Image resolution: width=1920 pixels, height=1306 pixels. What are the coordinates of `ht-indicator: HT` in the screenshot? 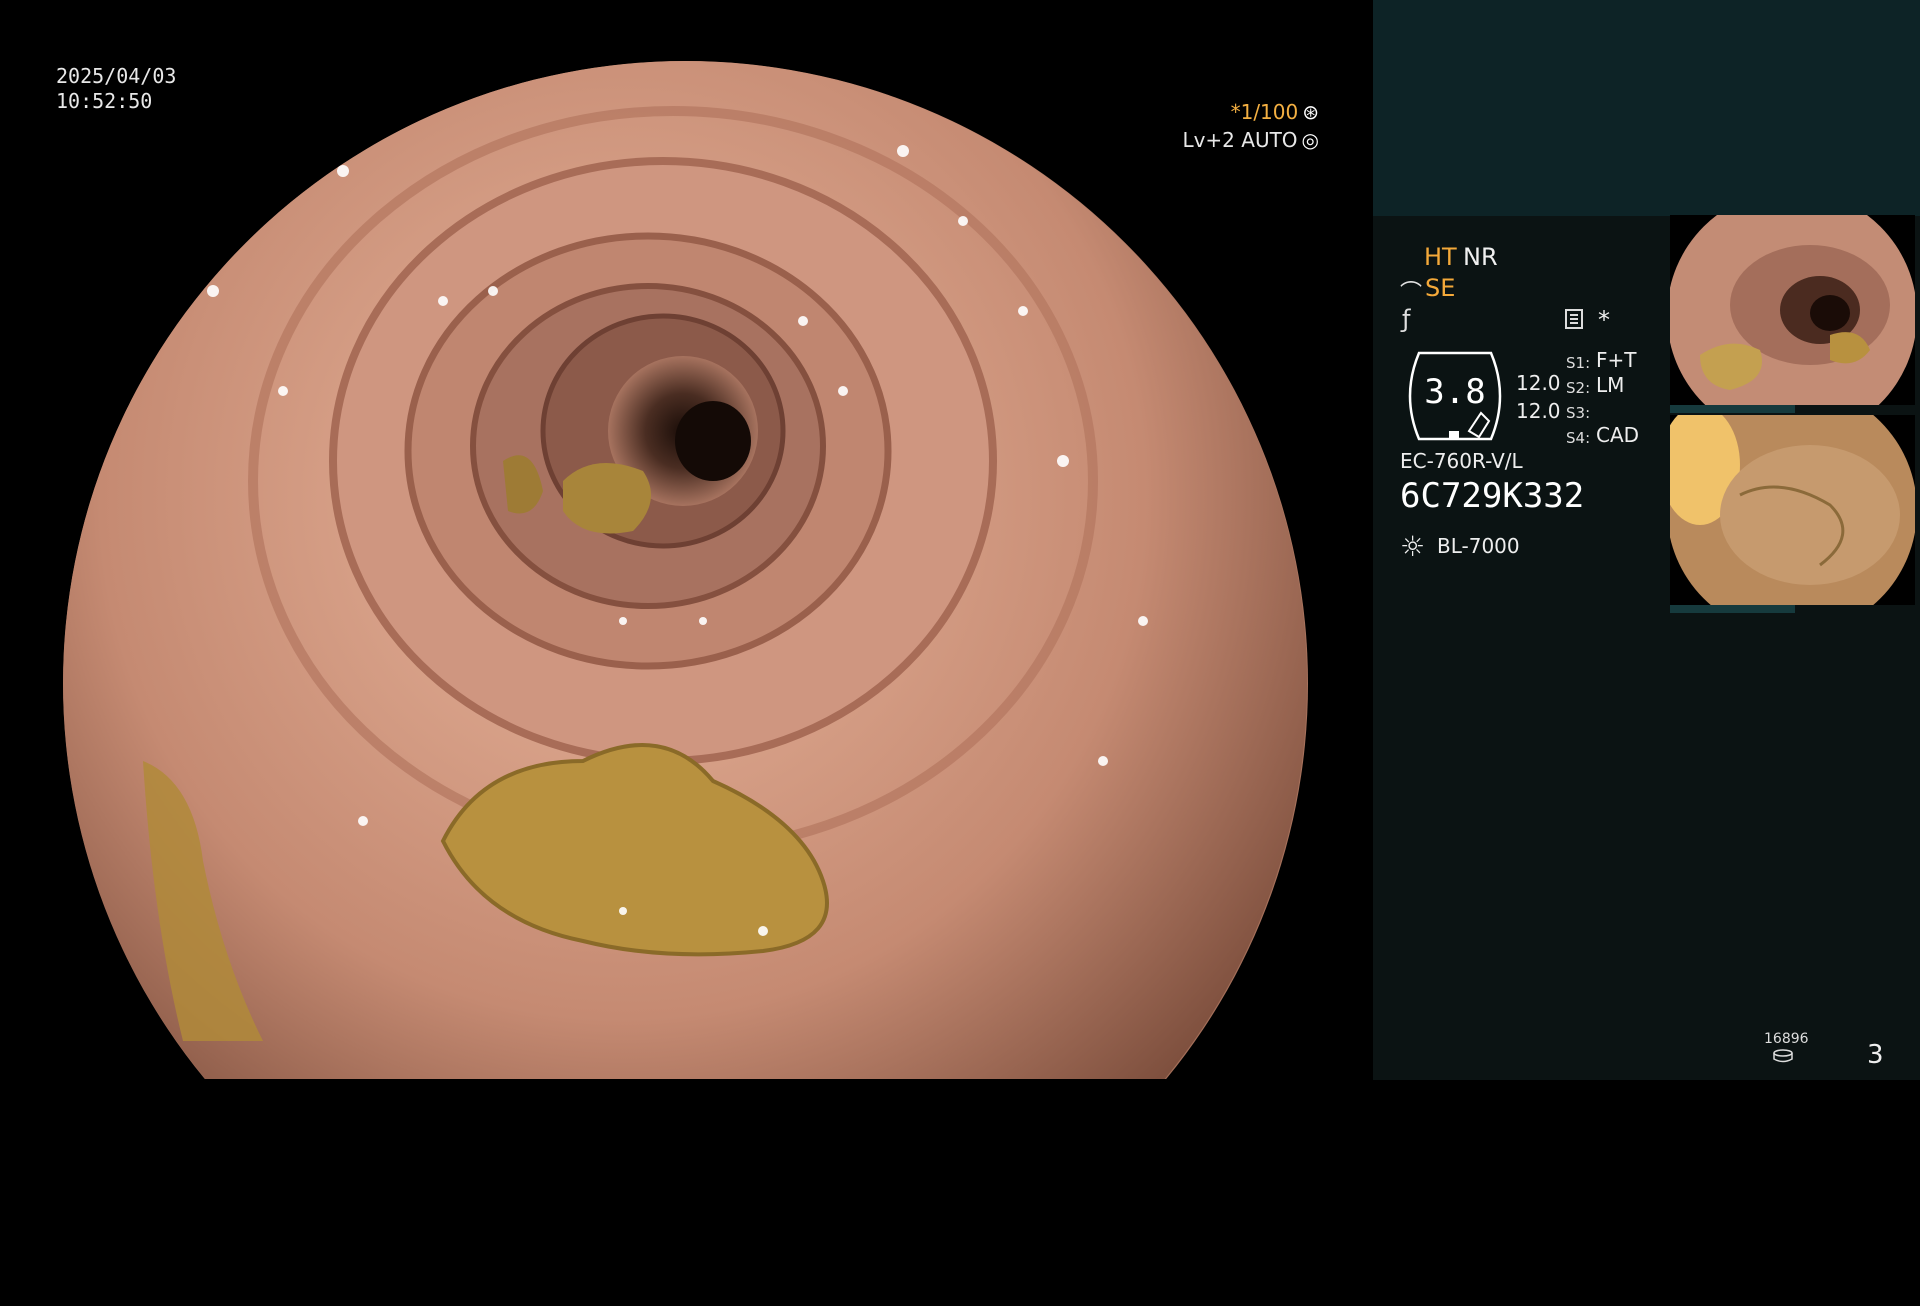 It's located at (1440, 257).